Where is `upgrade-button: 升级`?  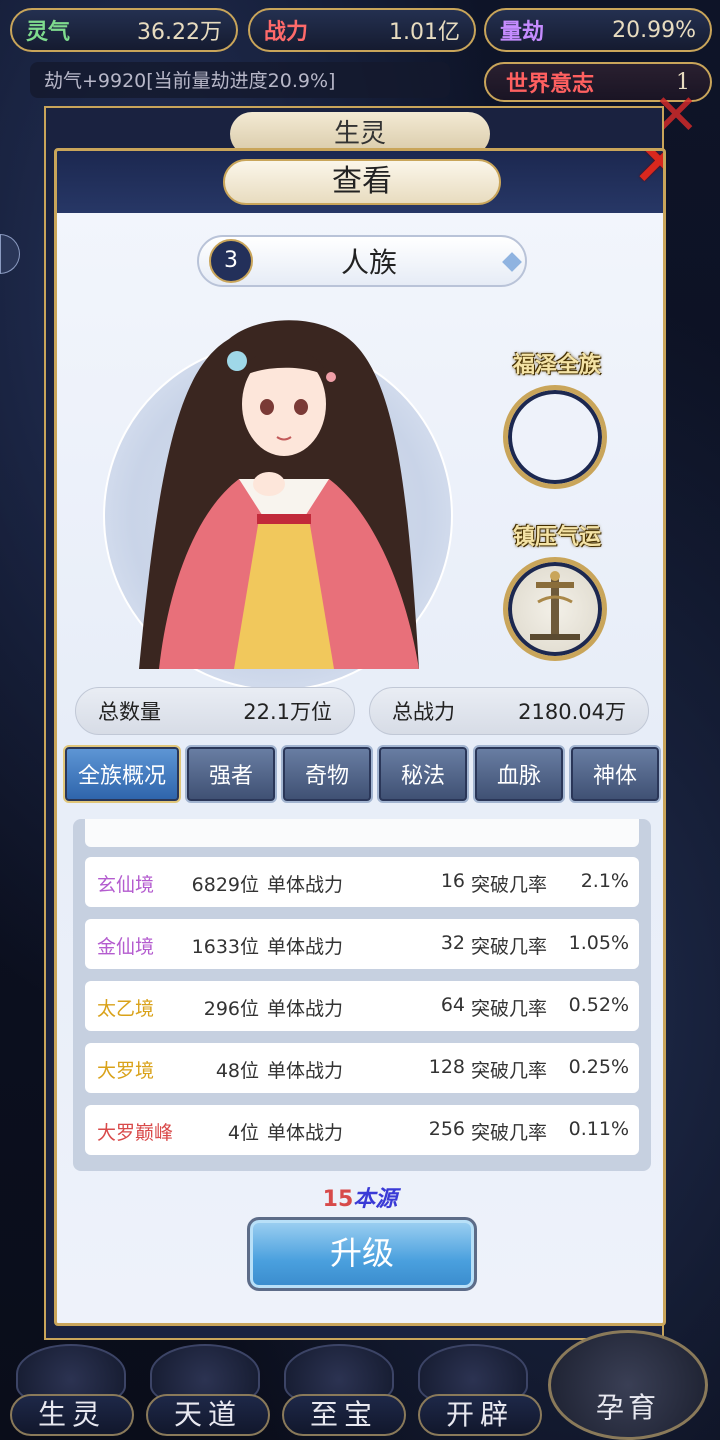 upgrade-button: 升级 is located at coordinates (362, 1254).